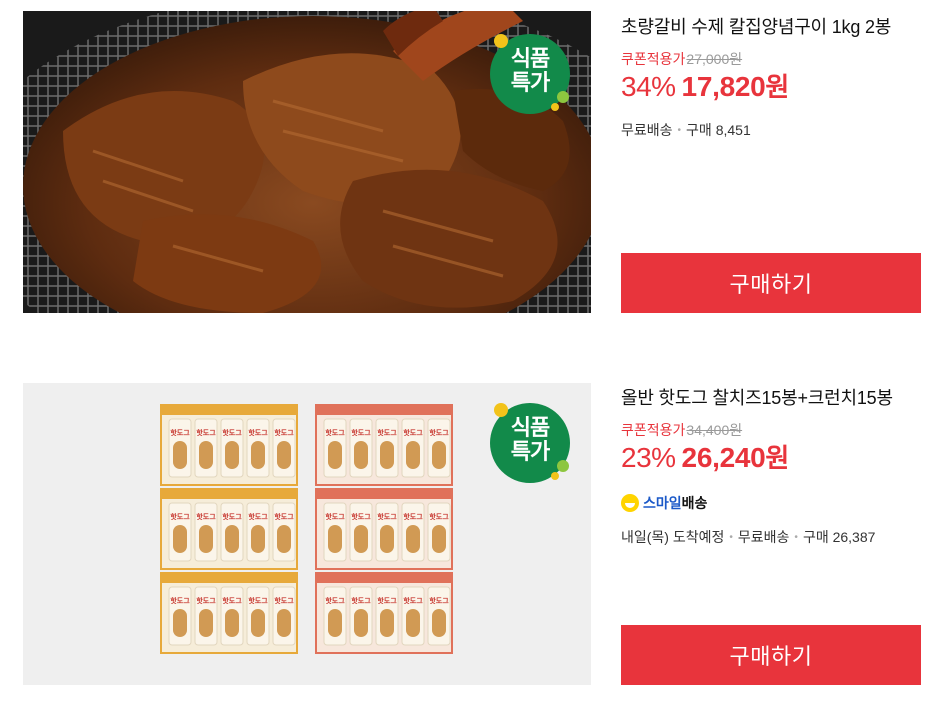 The image size is (935, 711). What do you see at coordinates (723, 457) in the screenshot?
I see `sale-price: 26,240` at bounding box center [723, 457].